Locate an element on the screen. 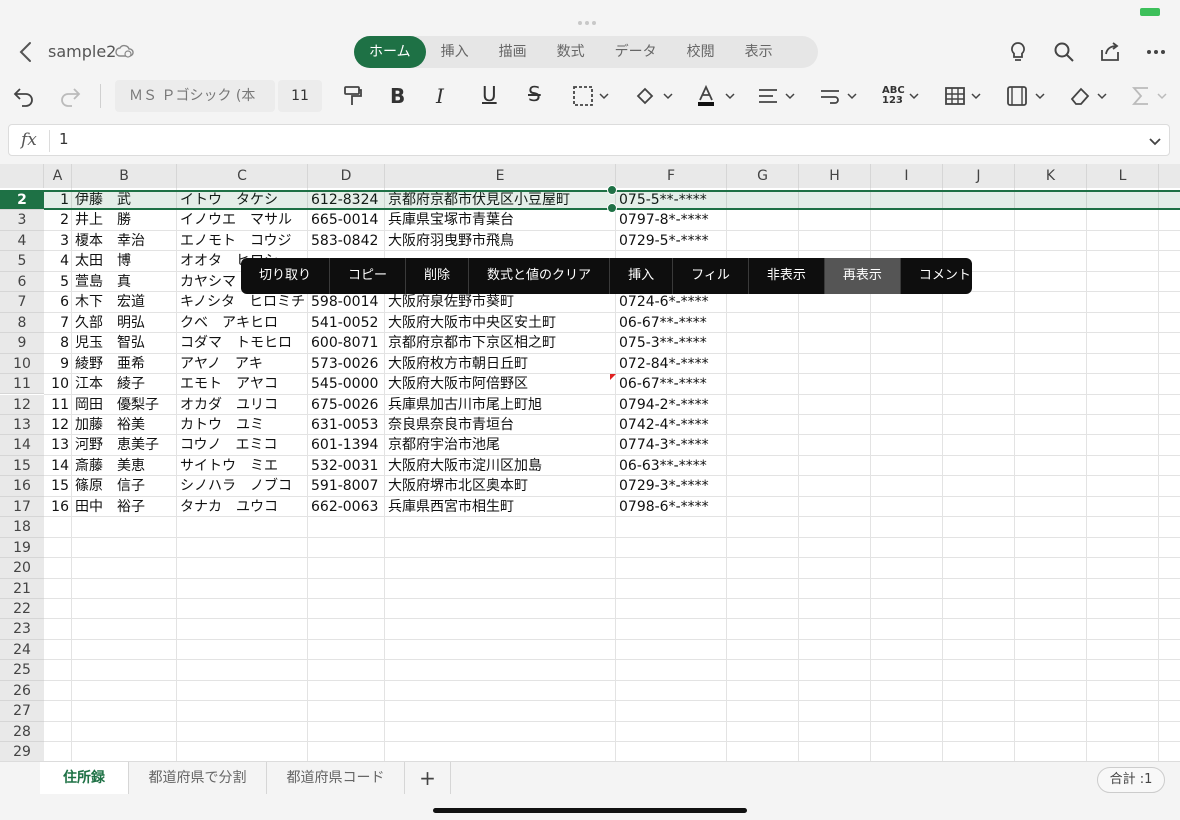  cell-b: 篠原 信子 is located at coordinates (124, 486).